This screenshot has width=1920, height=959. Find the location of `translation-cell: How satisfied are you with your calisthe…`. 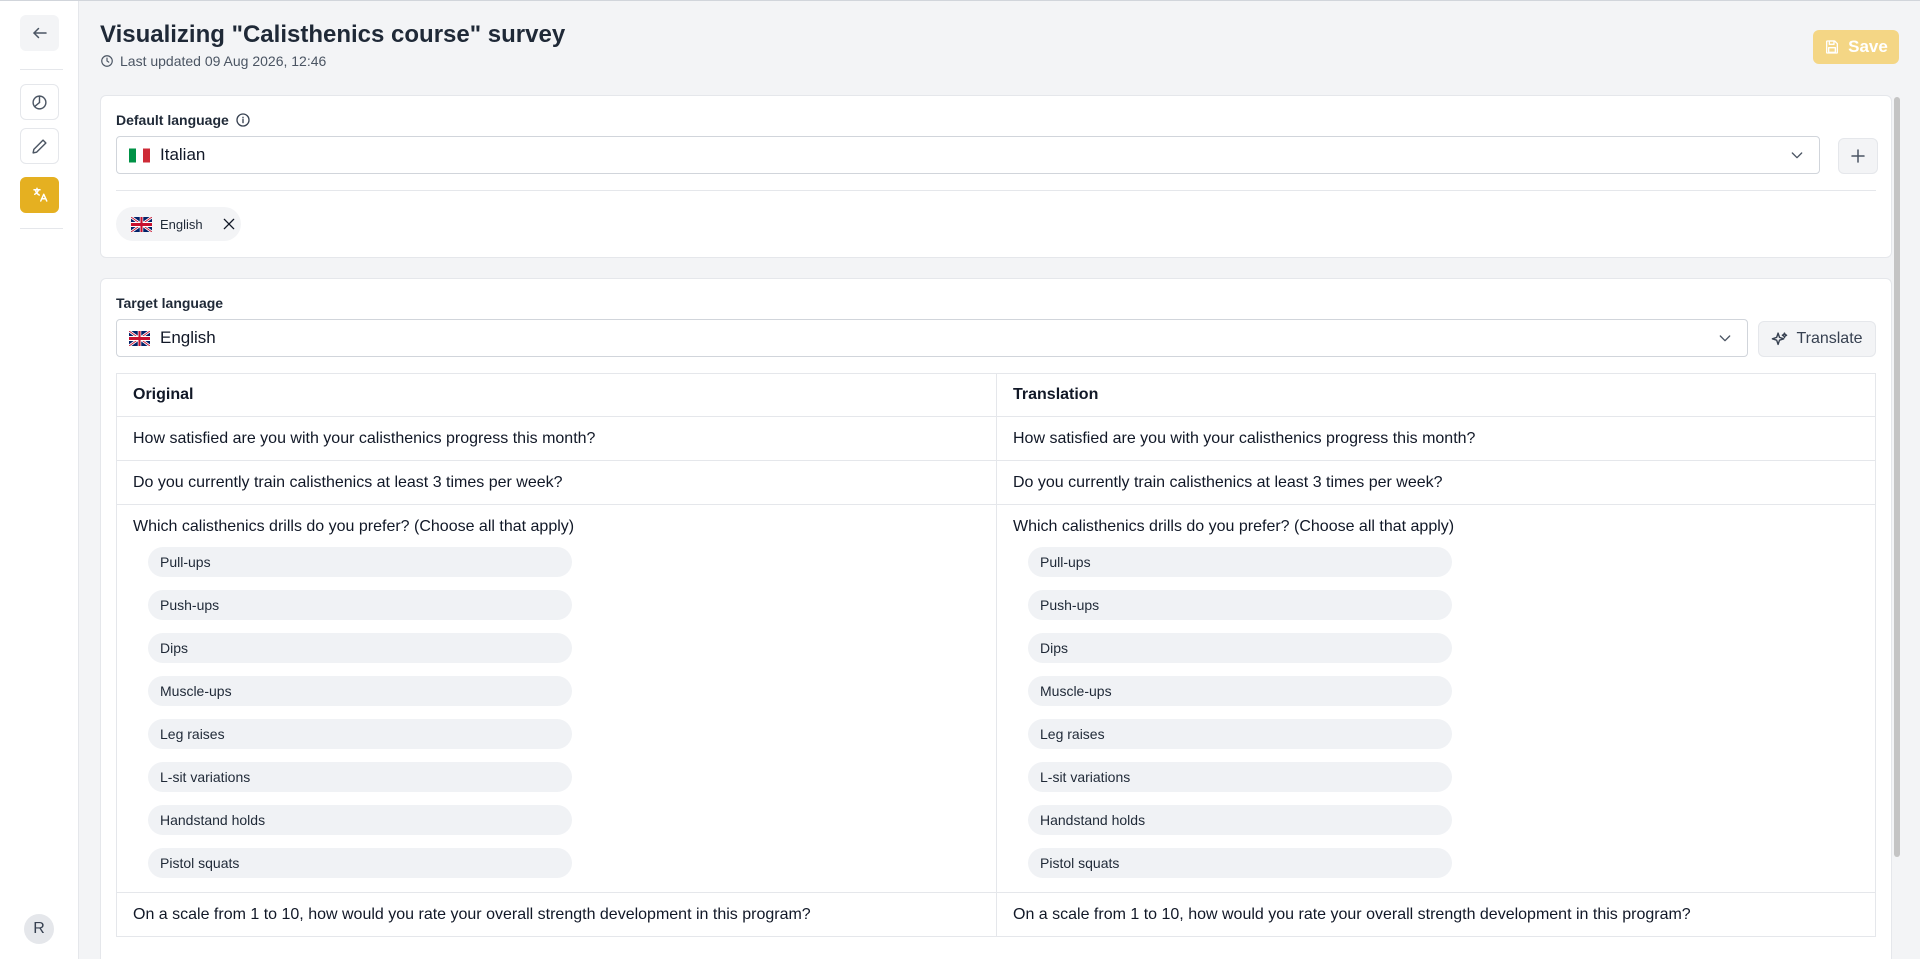

translation-cell: How satisfied are you with your calisthe… is located at coordinates (1435, 438).